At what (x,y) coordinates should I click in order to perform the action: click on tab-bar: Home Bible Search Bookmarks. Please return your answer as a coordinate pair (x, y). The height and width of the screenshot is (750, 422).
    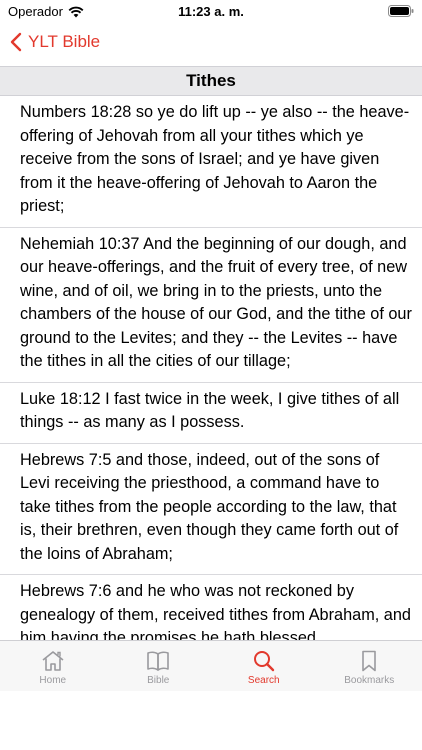
    Looking at the image, I should click on (211, 665).